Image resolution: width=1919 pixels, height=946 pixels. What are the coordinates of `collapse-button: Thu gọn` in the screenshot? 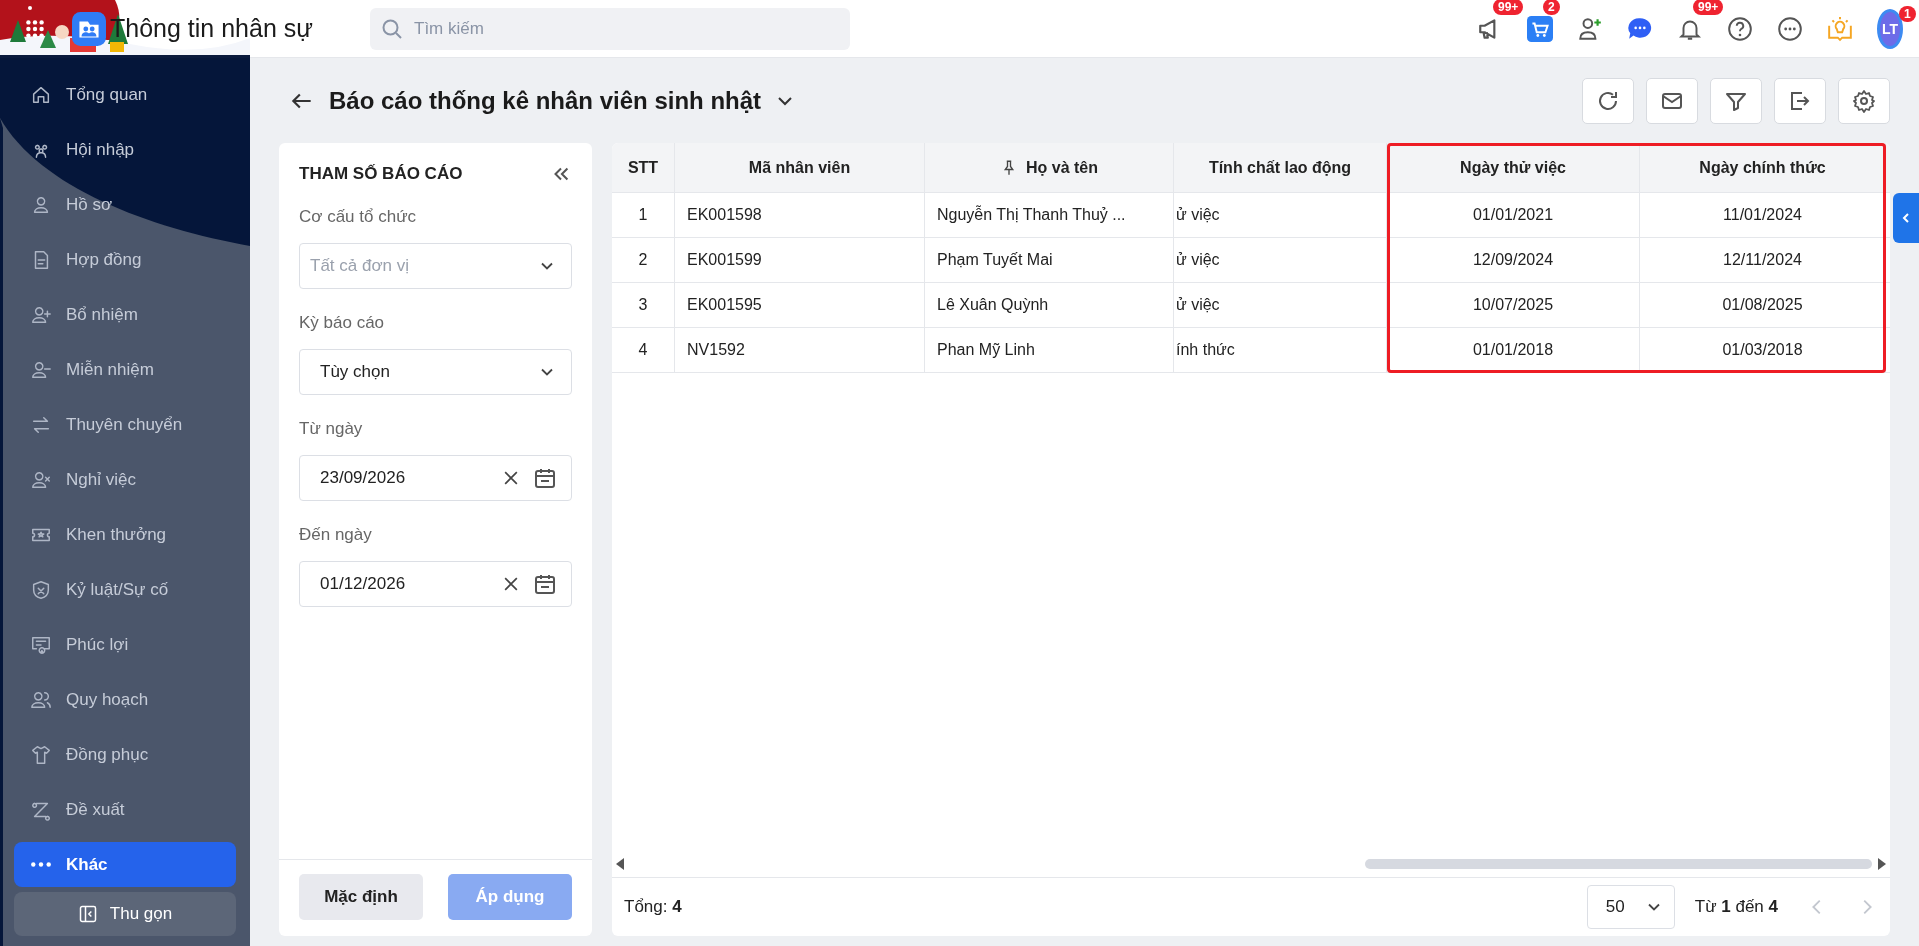 It's located at (125, 914).